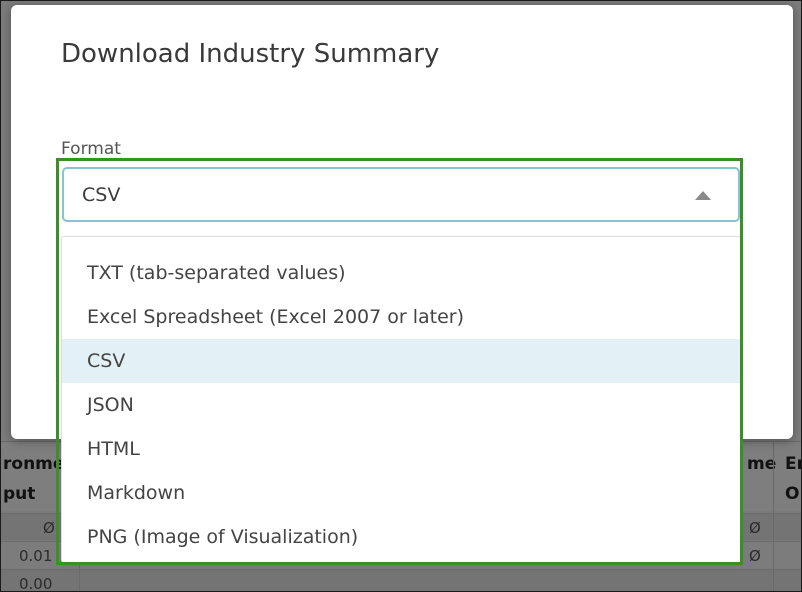 This screenshot has width=802, height=592. Describe the element at coordinates (401, 317) in the screenshot. I see `format-option-excel: Excel Spreadsheet (Excel 2007 or later)` at that location.